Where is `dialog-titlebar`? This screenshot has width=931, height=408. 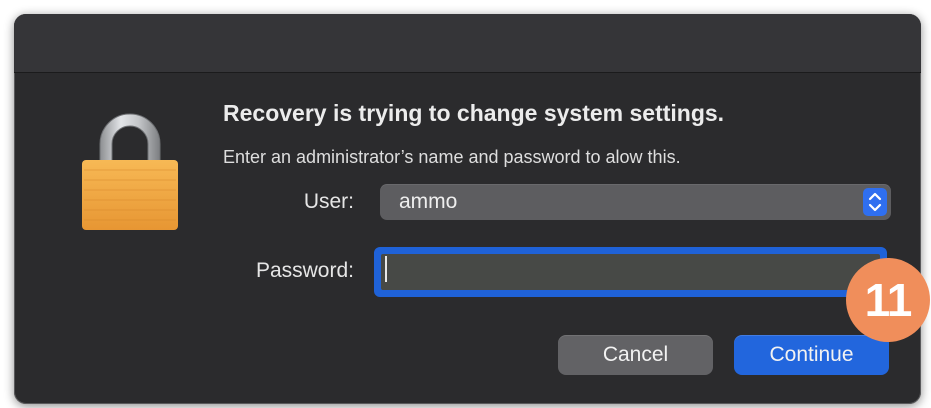 dialog-titlebar is located at coordinates (467, 43).